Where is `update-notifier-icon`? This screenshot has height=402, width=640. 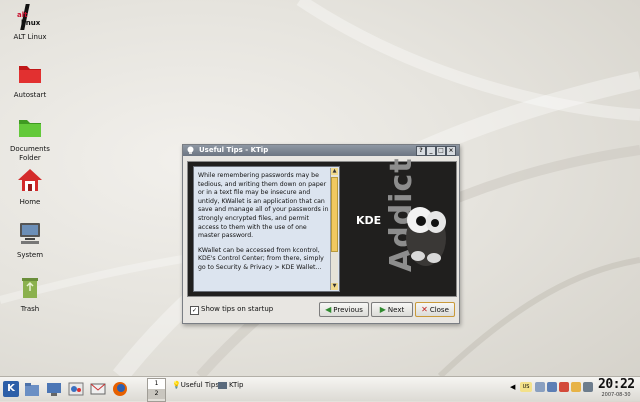
update-notifier-icon is located at coordinates (576, 387).